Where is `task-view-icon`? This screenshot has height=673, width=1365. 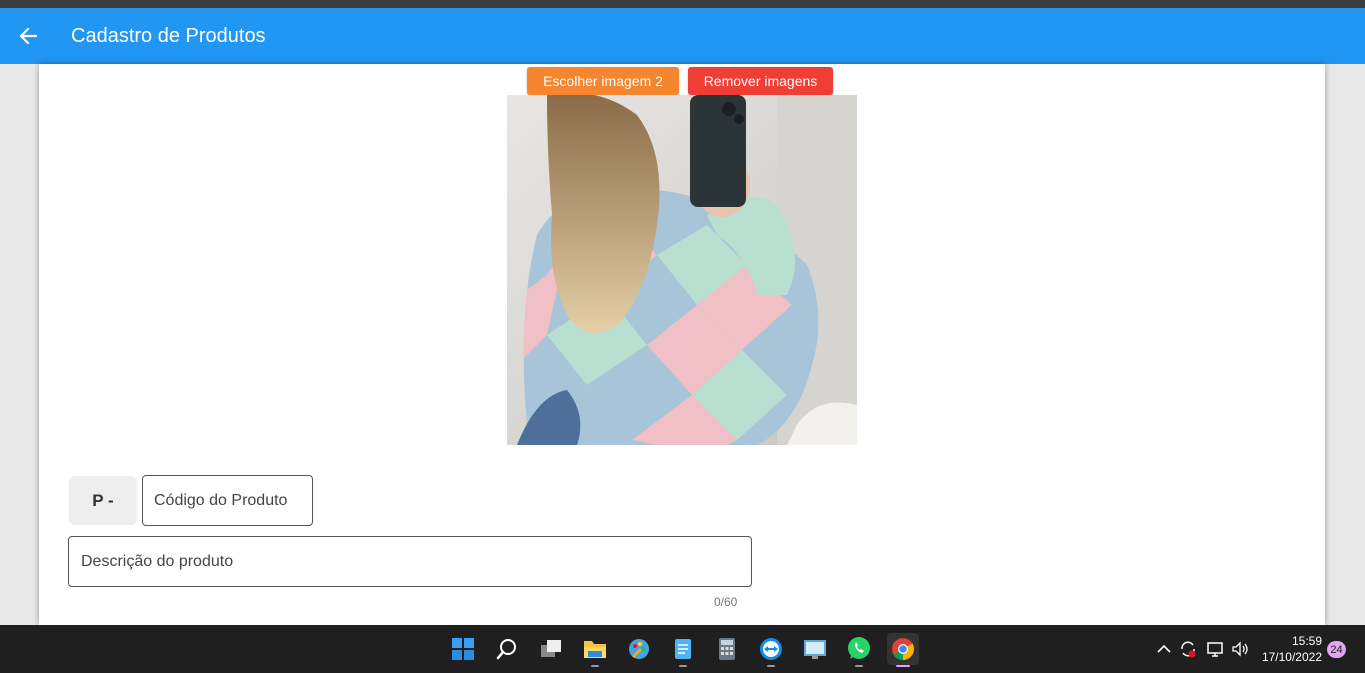 task-view-icon is located at coordinates (551, 648).